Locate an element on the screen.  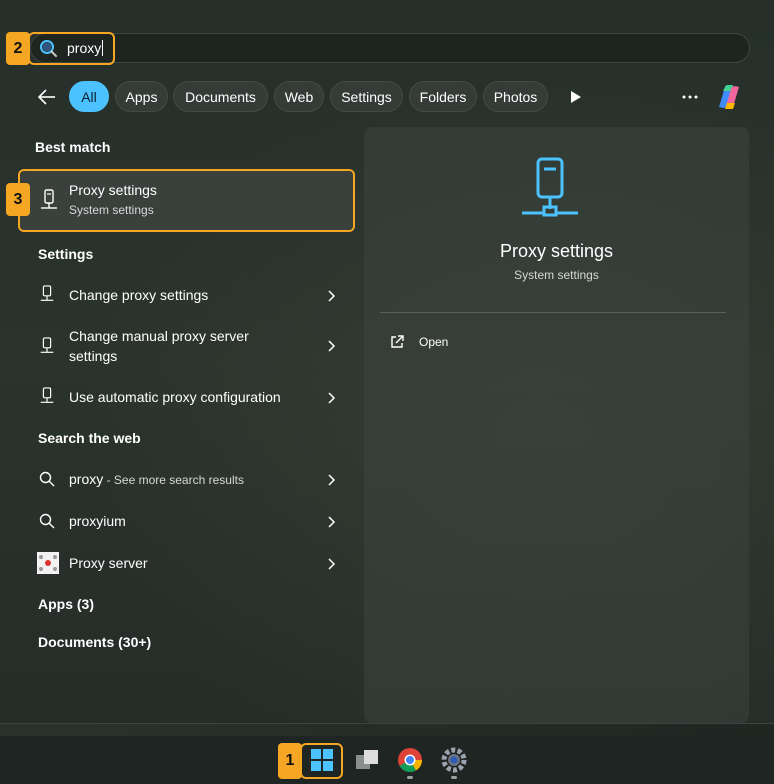
callout-badge-2: 2 is located at coordinates (18, 48).